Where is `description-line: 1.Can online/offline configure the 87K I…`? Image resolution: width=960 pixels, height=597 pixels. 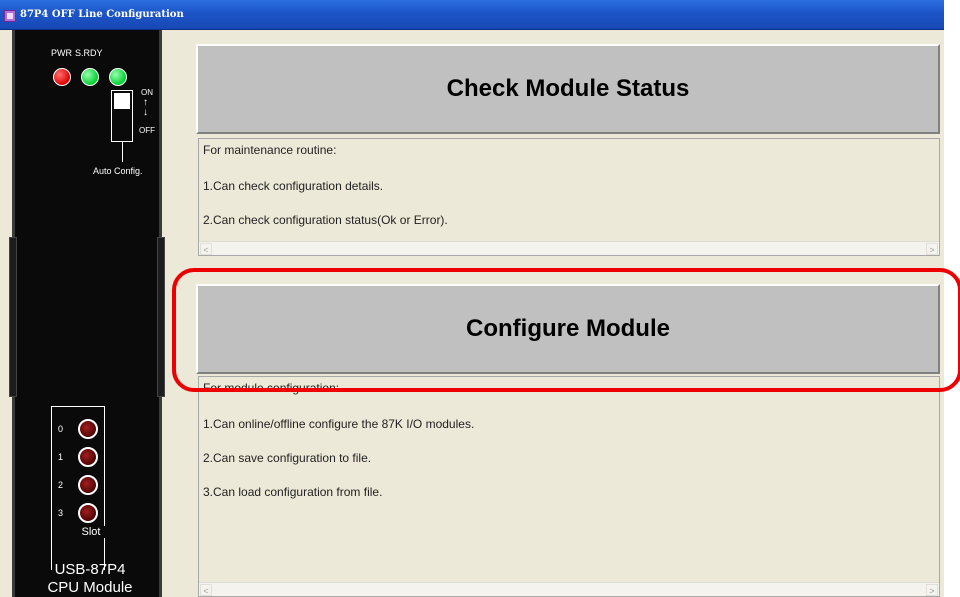 description-line: 1.Can online/offline configure the 87K I… is located at coordinates (339, 424).